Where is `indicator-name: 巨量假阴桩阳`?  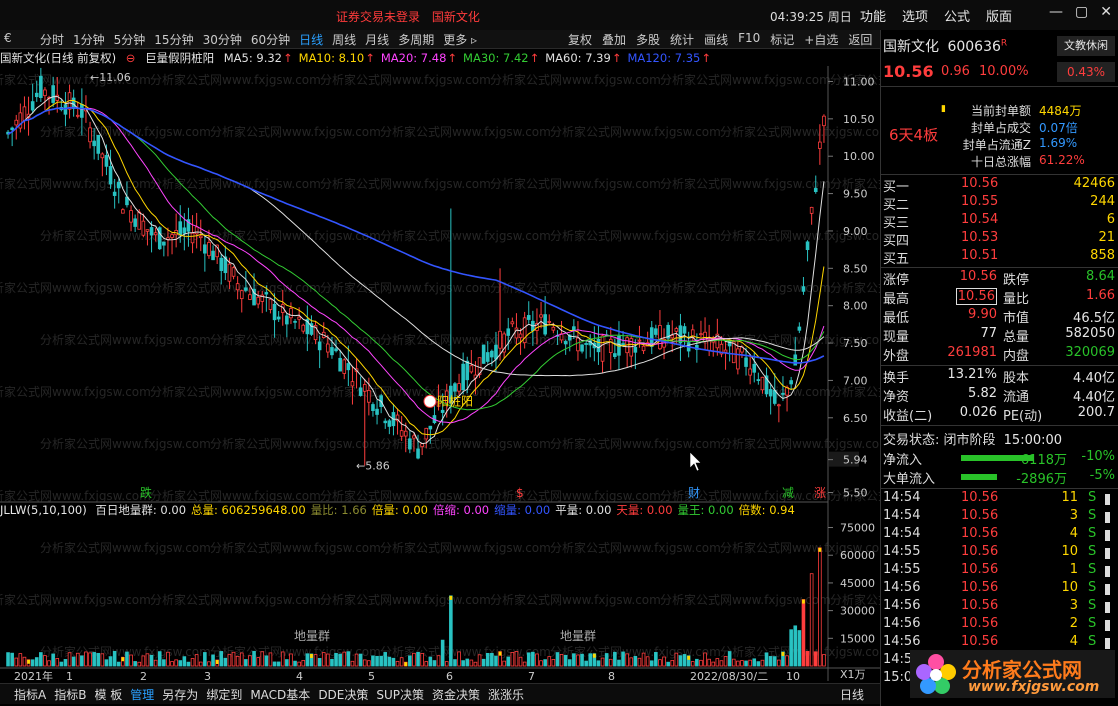
indicator-name: 巨量假阴桩阳 is located at coordinates (179, 58).